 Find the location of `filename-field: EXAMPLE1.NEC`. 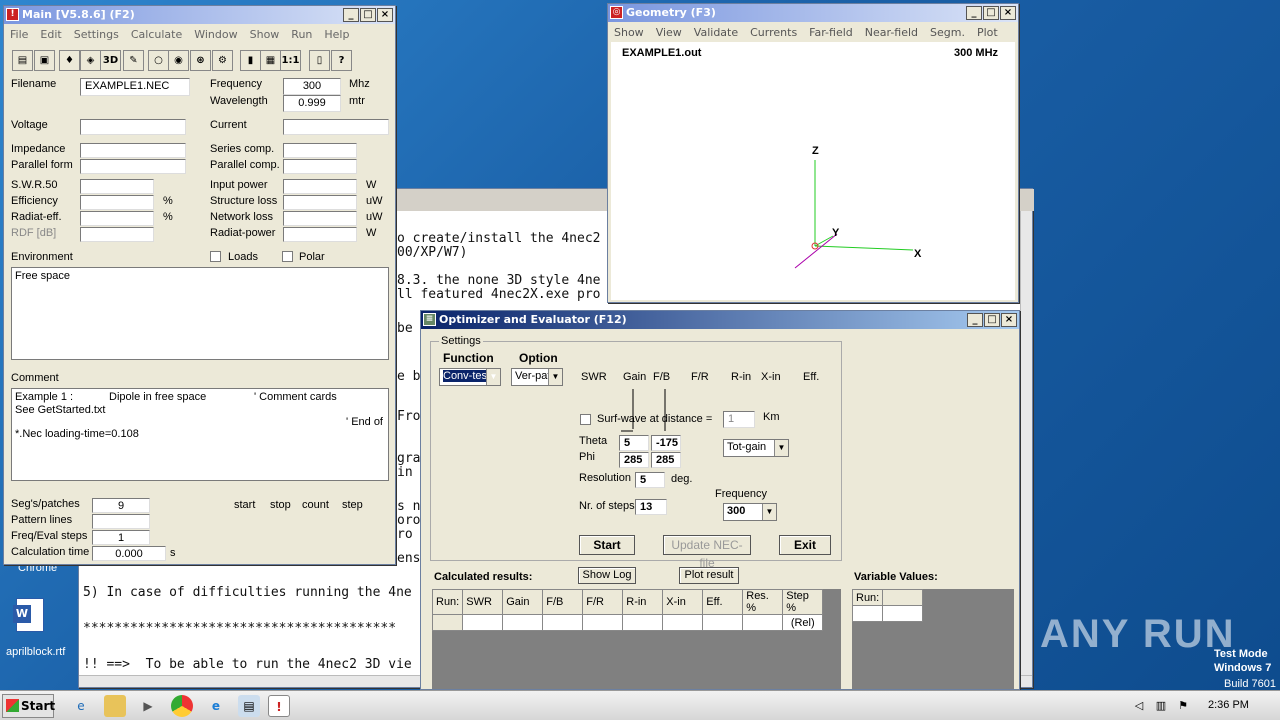

filename-field: EXAMPLE1.NEC is located at coordinates (135, 87).